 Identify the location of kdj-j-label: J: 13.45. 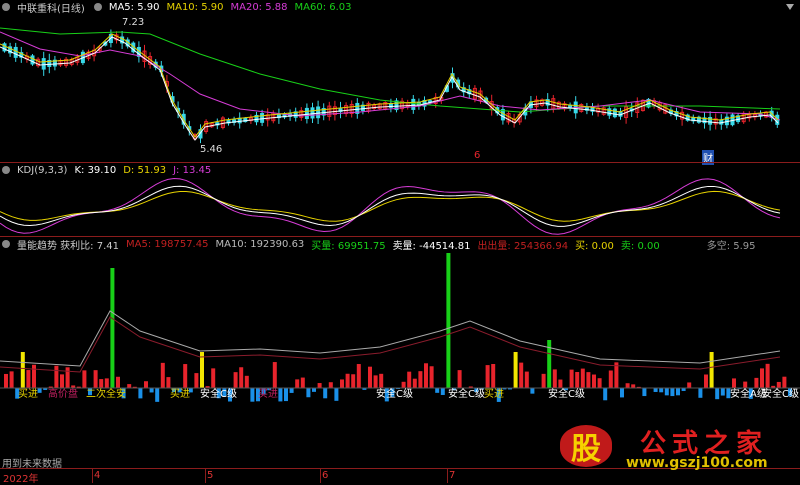
(192, 170).